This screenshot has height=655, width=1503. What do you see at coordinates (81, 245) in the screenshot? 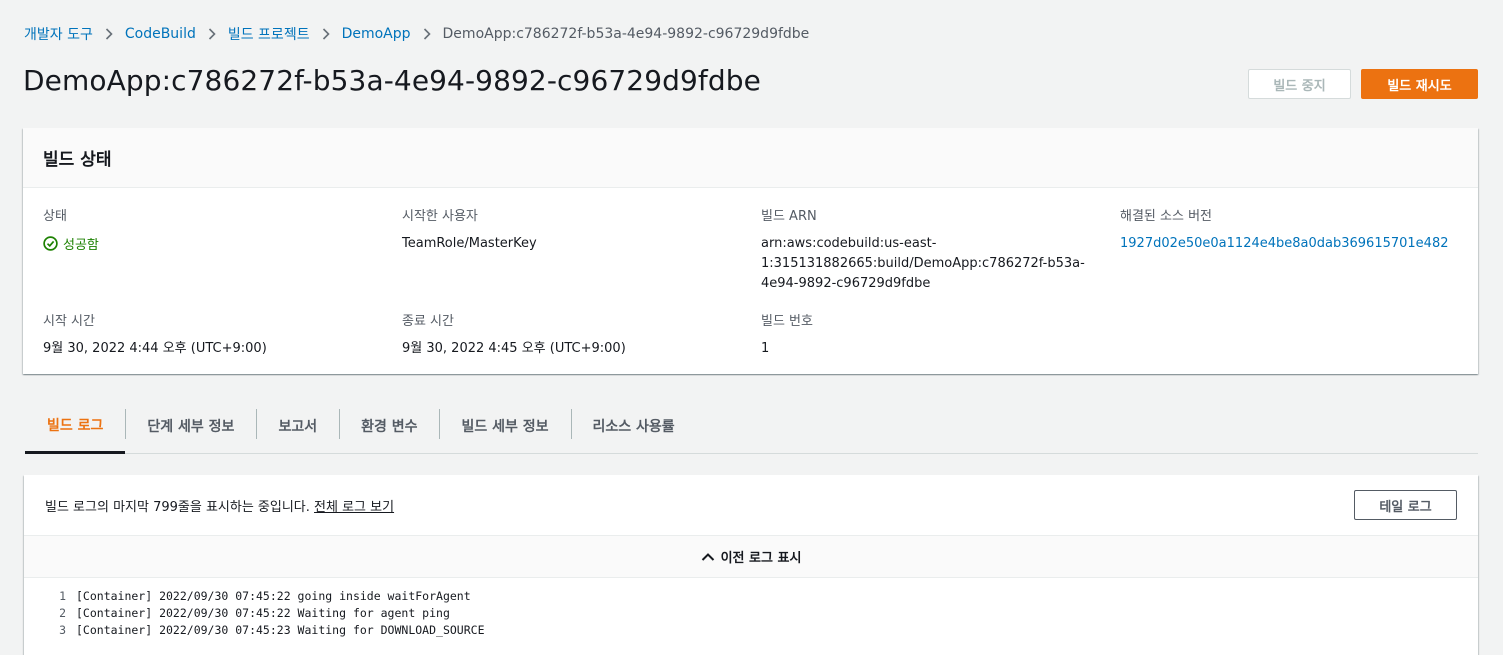
I see `status-value: 성공함` at bounding box center [81, 245].